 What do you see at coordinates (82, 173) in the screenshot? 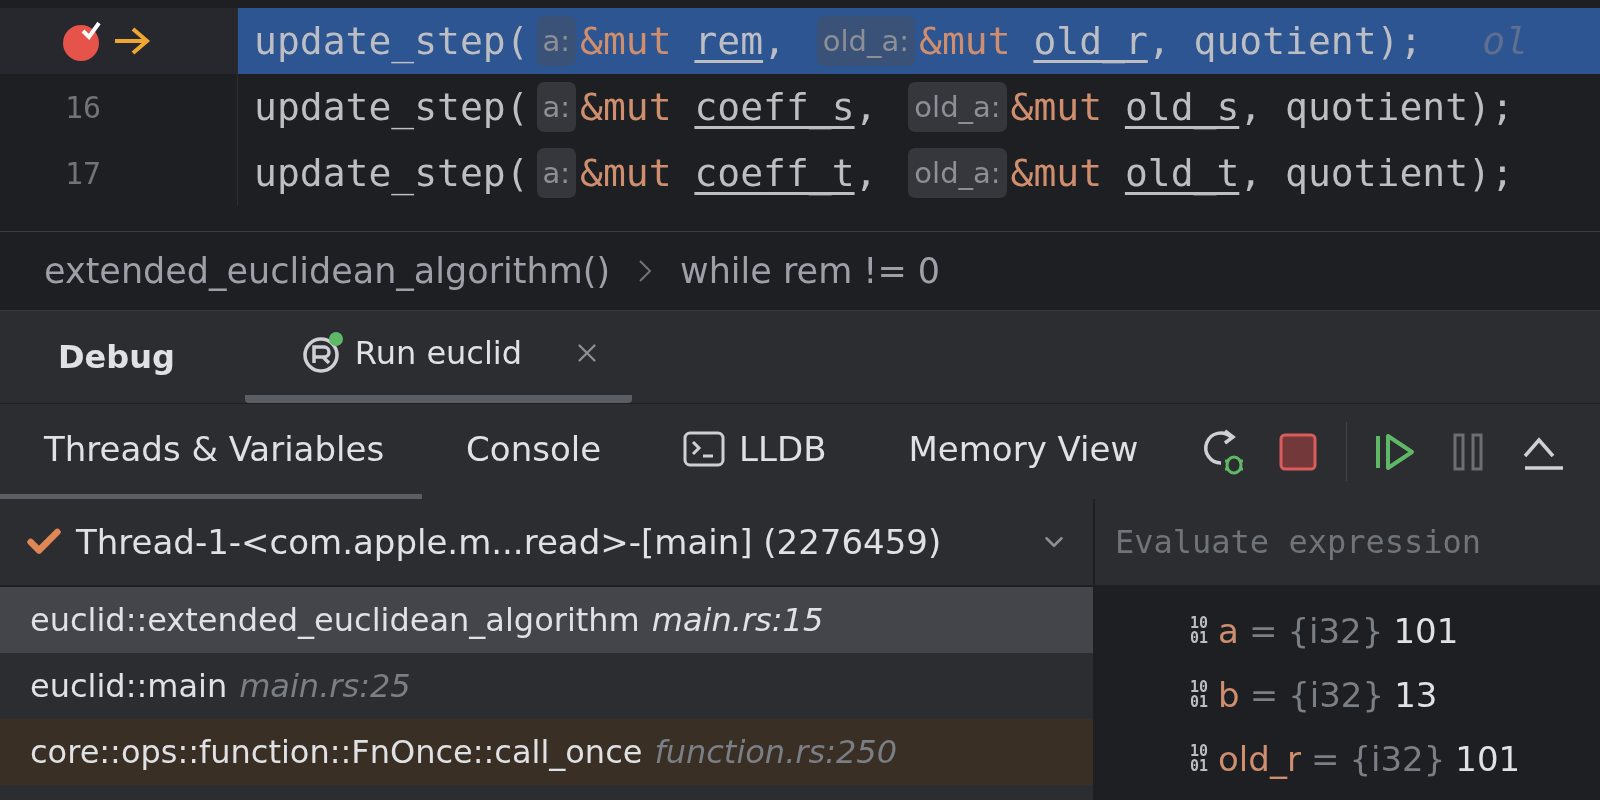
I see `line-number: 17` at bounding box center [82, 173].